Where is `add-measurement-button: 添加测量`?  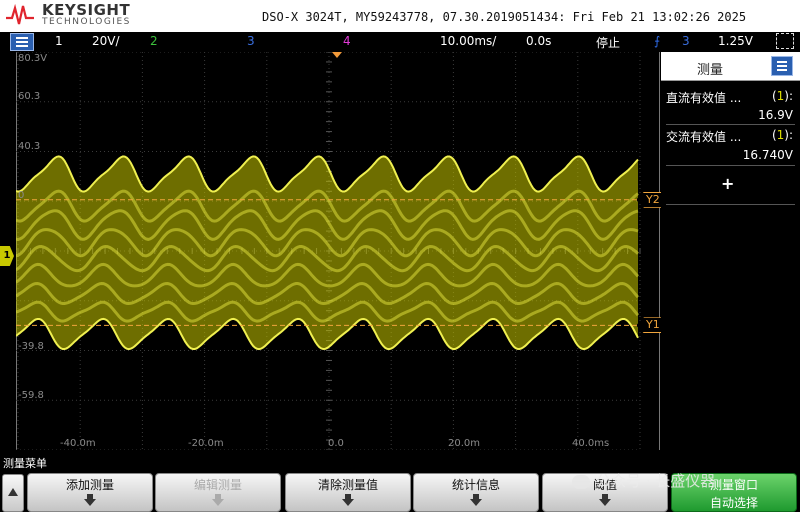
add-measurement-button: 添加测量 is located at coordinates (90, 492).